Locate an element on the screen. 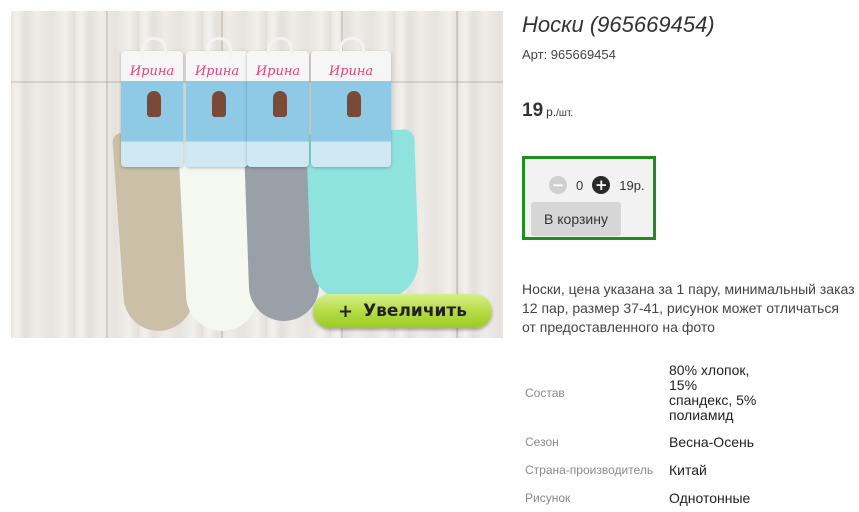 The image size is (859, 512). property-value: Весна-Осень is located at coordinates (712, 441).